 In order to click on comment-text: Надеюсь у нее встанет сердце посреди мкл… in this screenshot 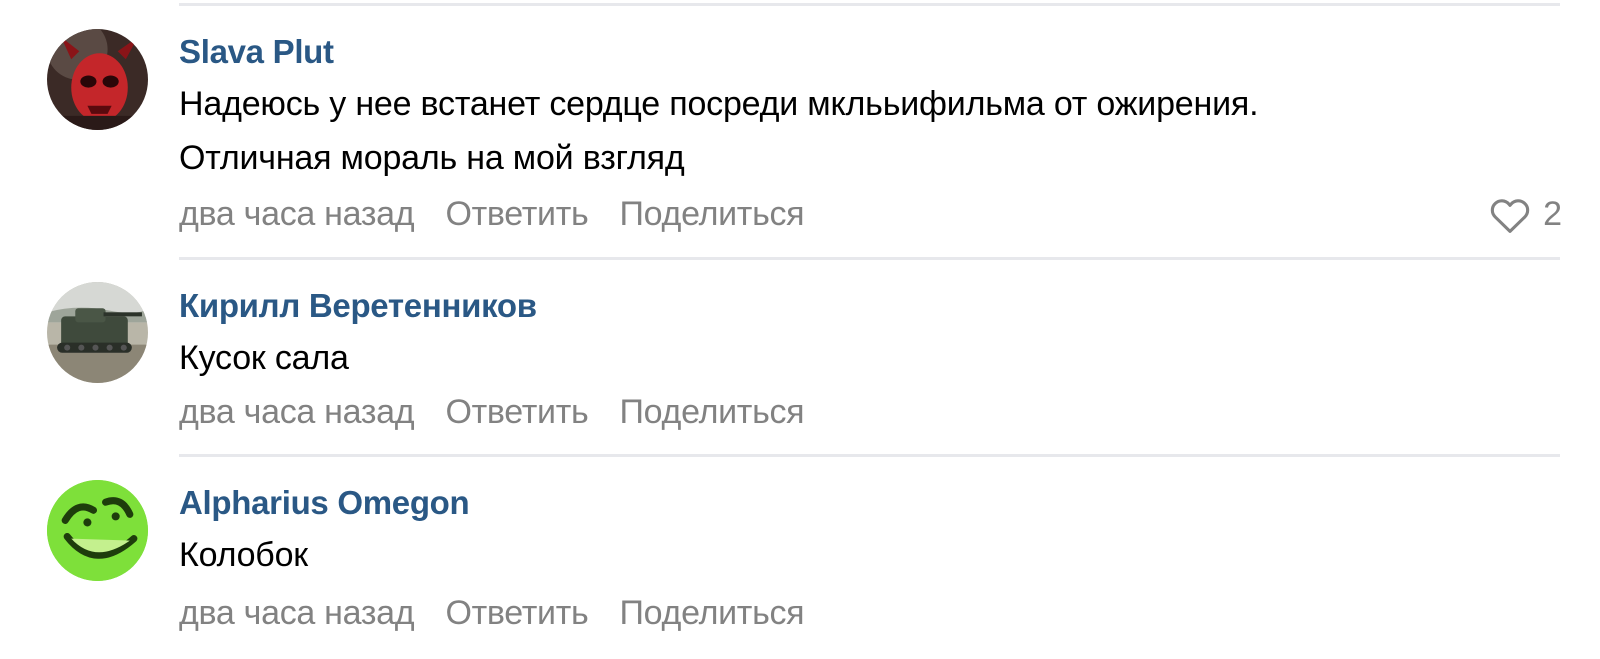, I will do `click(719, 131)`.